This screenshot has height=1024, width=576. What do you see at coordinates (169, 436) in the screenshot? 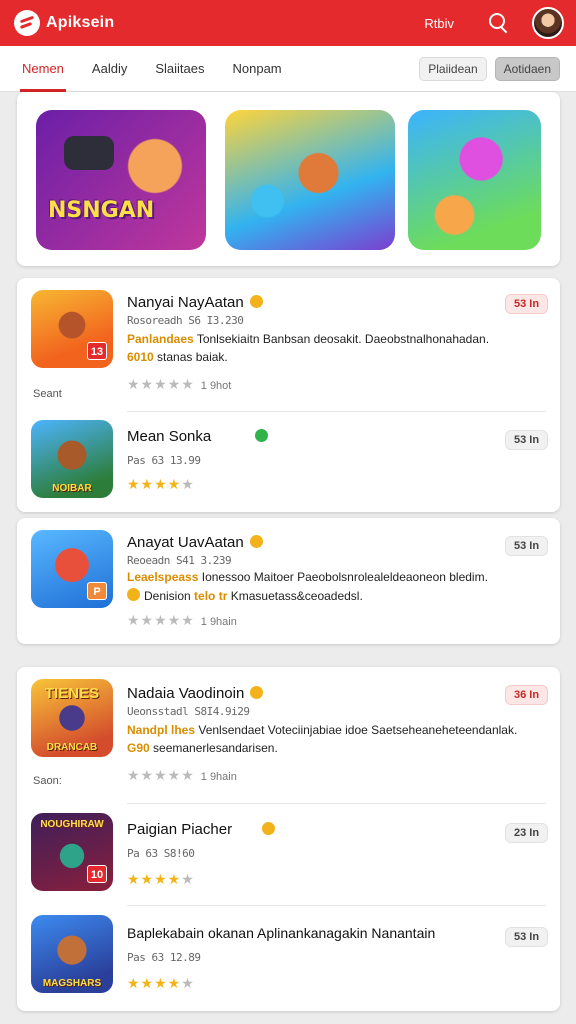
I see `app-title-text: Mean Sonka` at bounding box center [169, 436].